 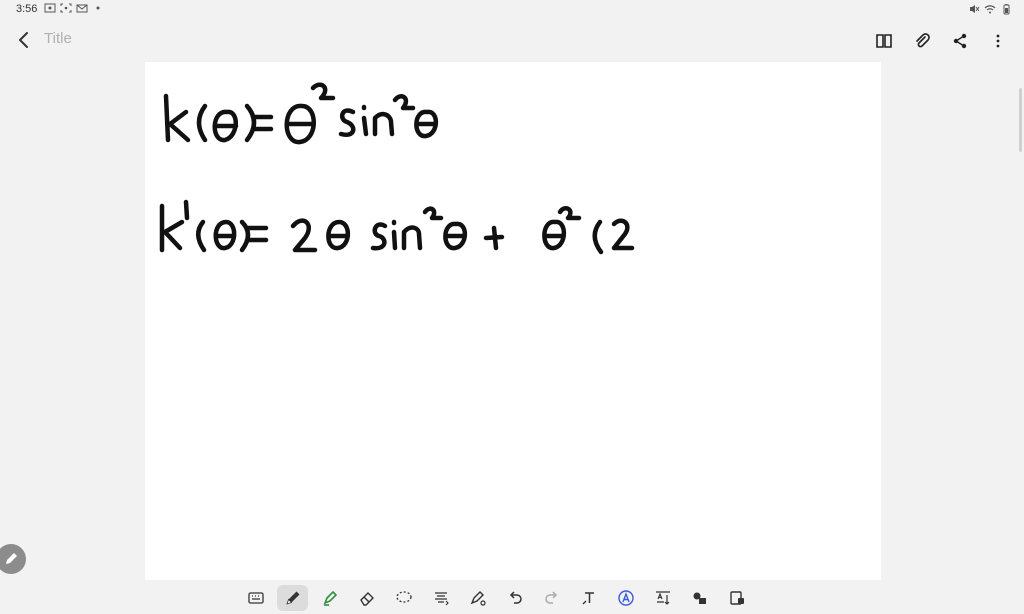 I want to click on lock-icon, so click(x=736, y=598).